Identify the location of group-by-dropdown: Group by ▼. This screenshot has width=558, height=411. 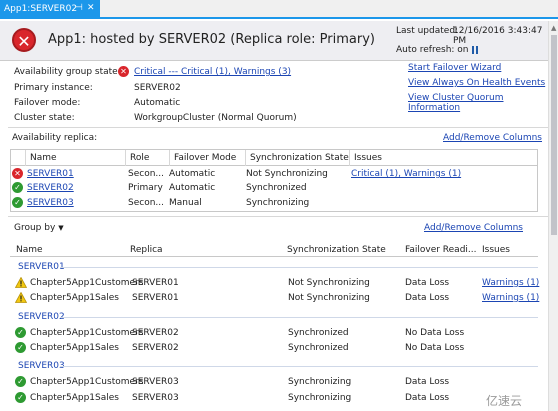
(39, 228).